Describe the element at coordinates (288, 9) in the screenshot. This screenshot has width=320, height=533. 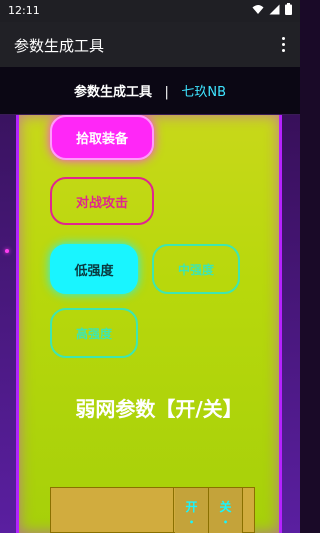
I see `battery-icon` at that location.